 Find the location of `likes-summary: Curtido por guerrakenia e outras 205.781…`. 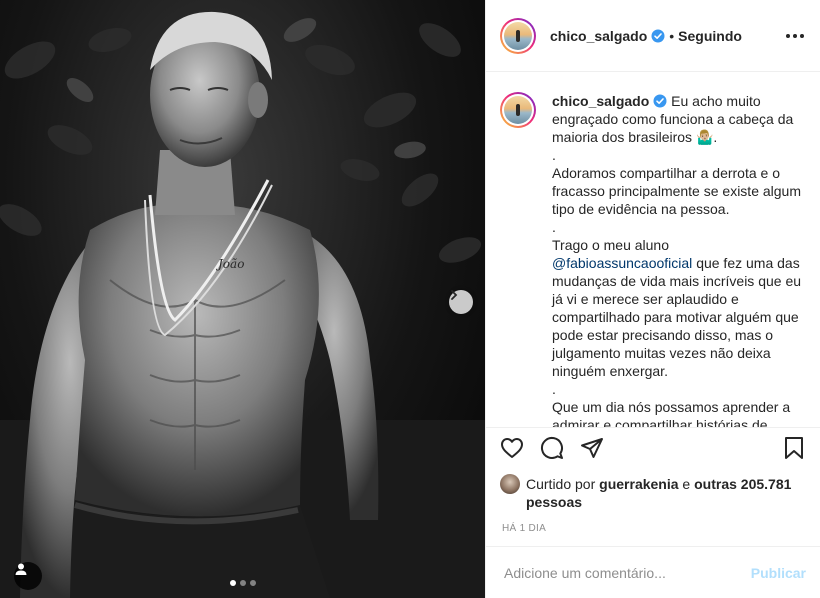

likes-summary: Curtido por guerrakenia e outras 205.781… is located at coordinates (653, 492).